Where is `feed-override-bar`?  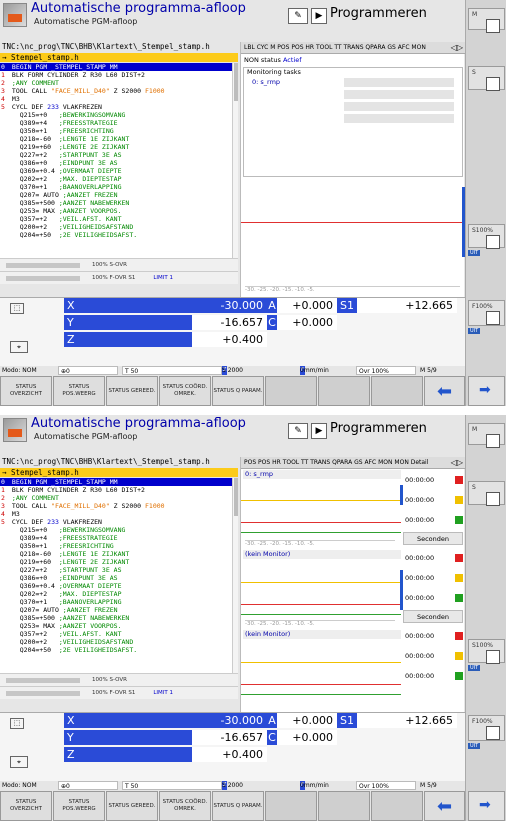
feed-override-bar is located at coordinates (43, 278).